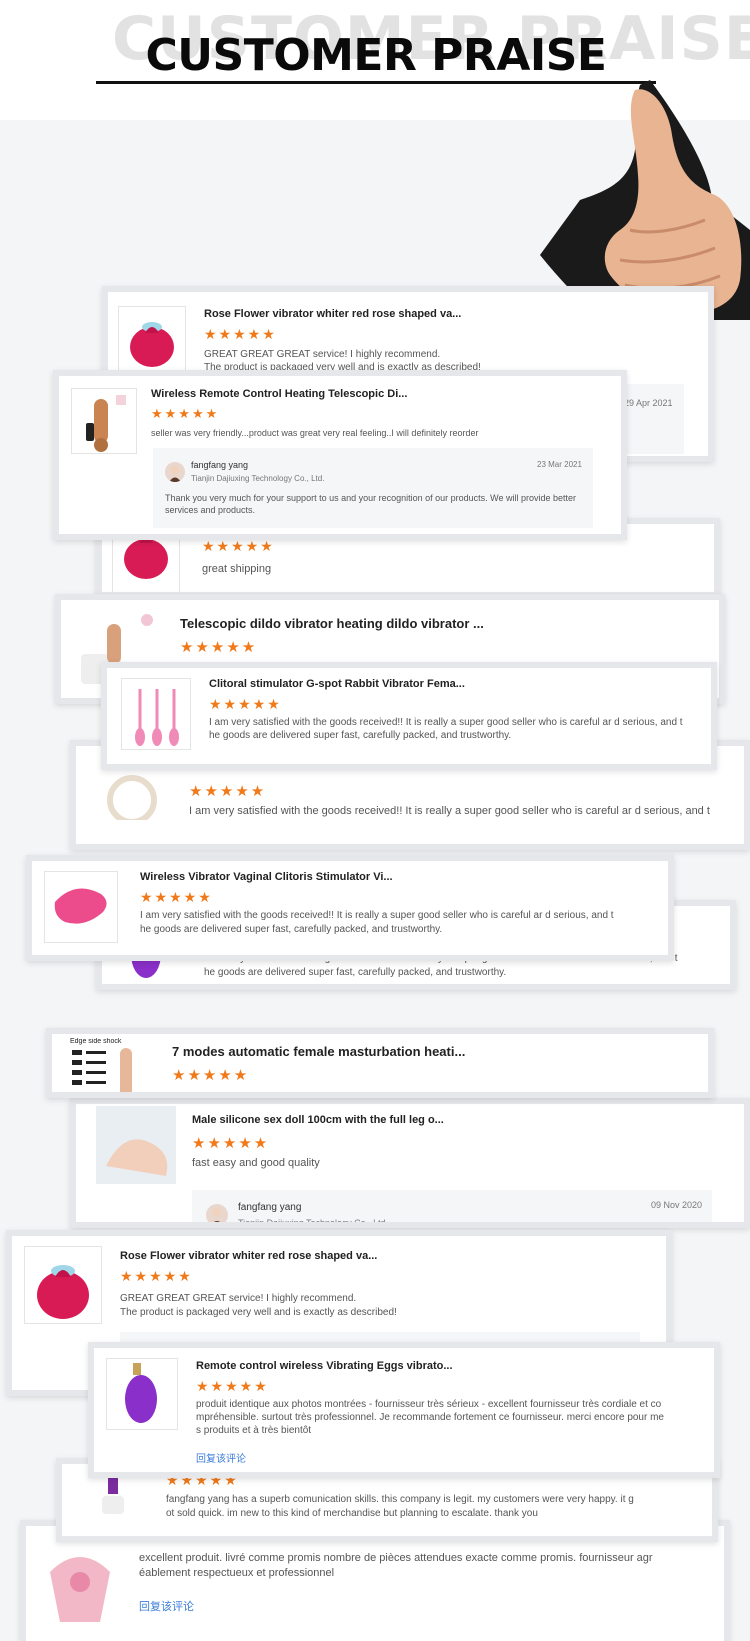  Describe the element at coordinates (559, 464) in the screenshot. I see `reply-date: 23 Mar 2021` at that location.